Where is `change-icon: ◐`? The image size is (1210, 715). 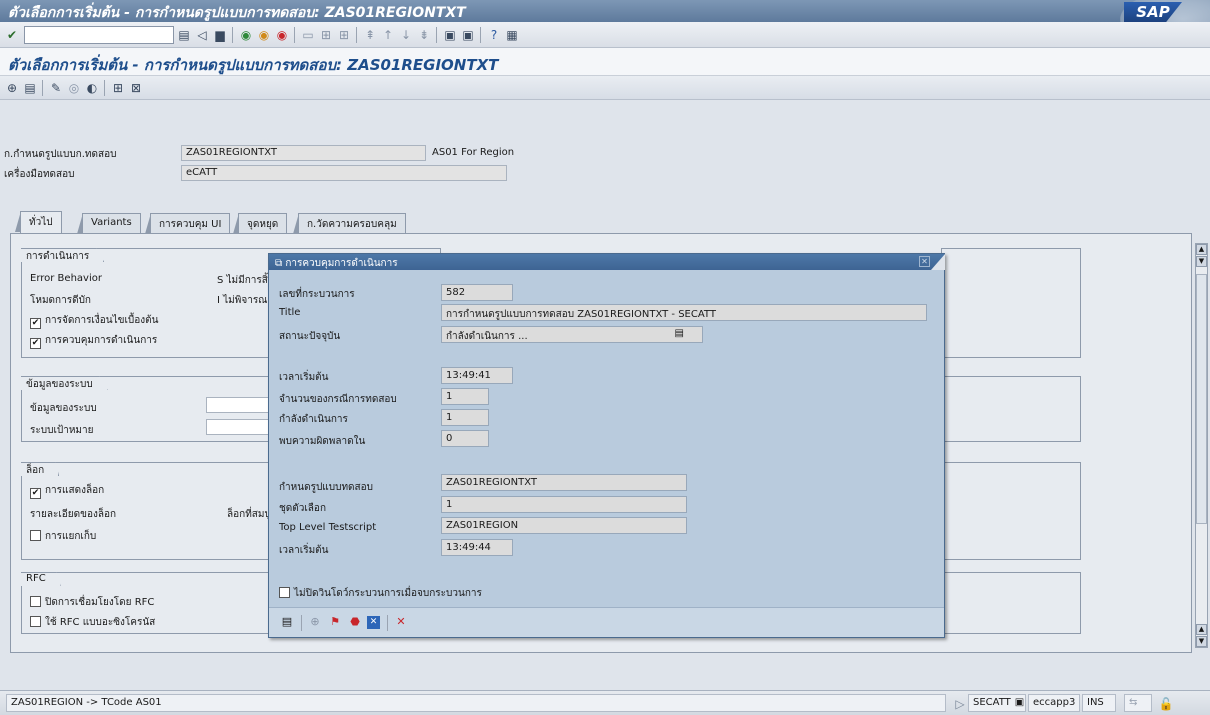
change-icon: ◐ is located at coordinates (92, 88).